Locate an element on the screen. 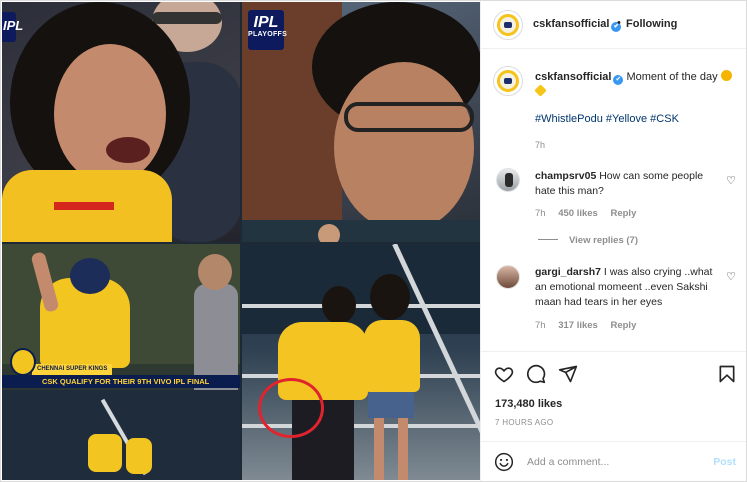 The image size is (747, 482). following-button: Following is located at coordinates (651, 24).